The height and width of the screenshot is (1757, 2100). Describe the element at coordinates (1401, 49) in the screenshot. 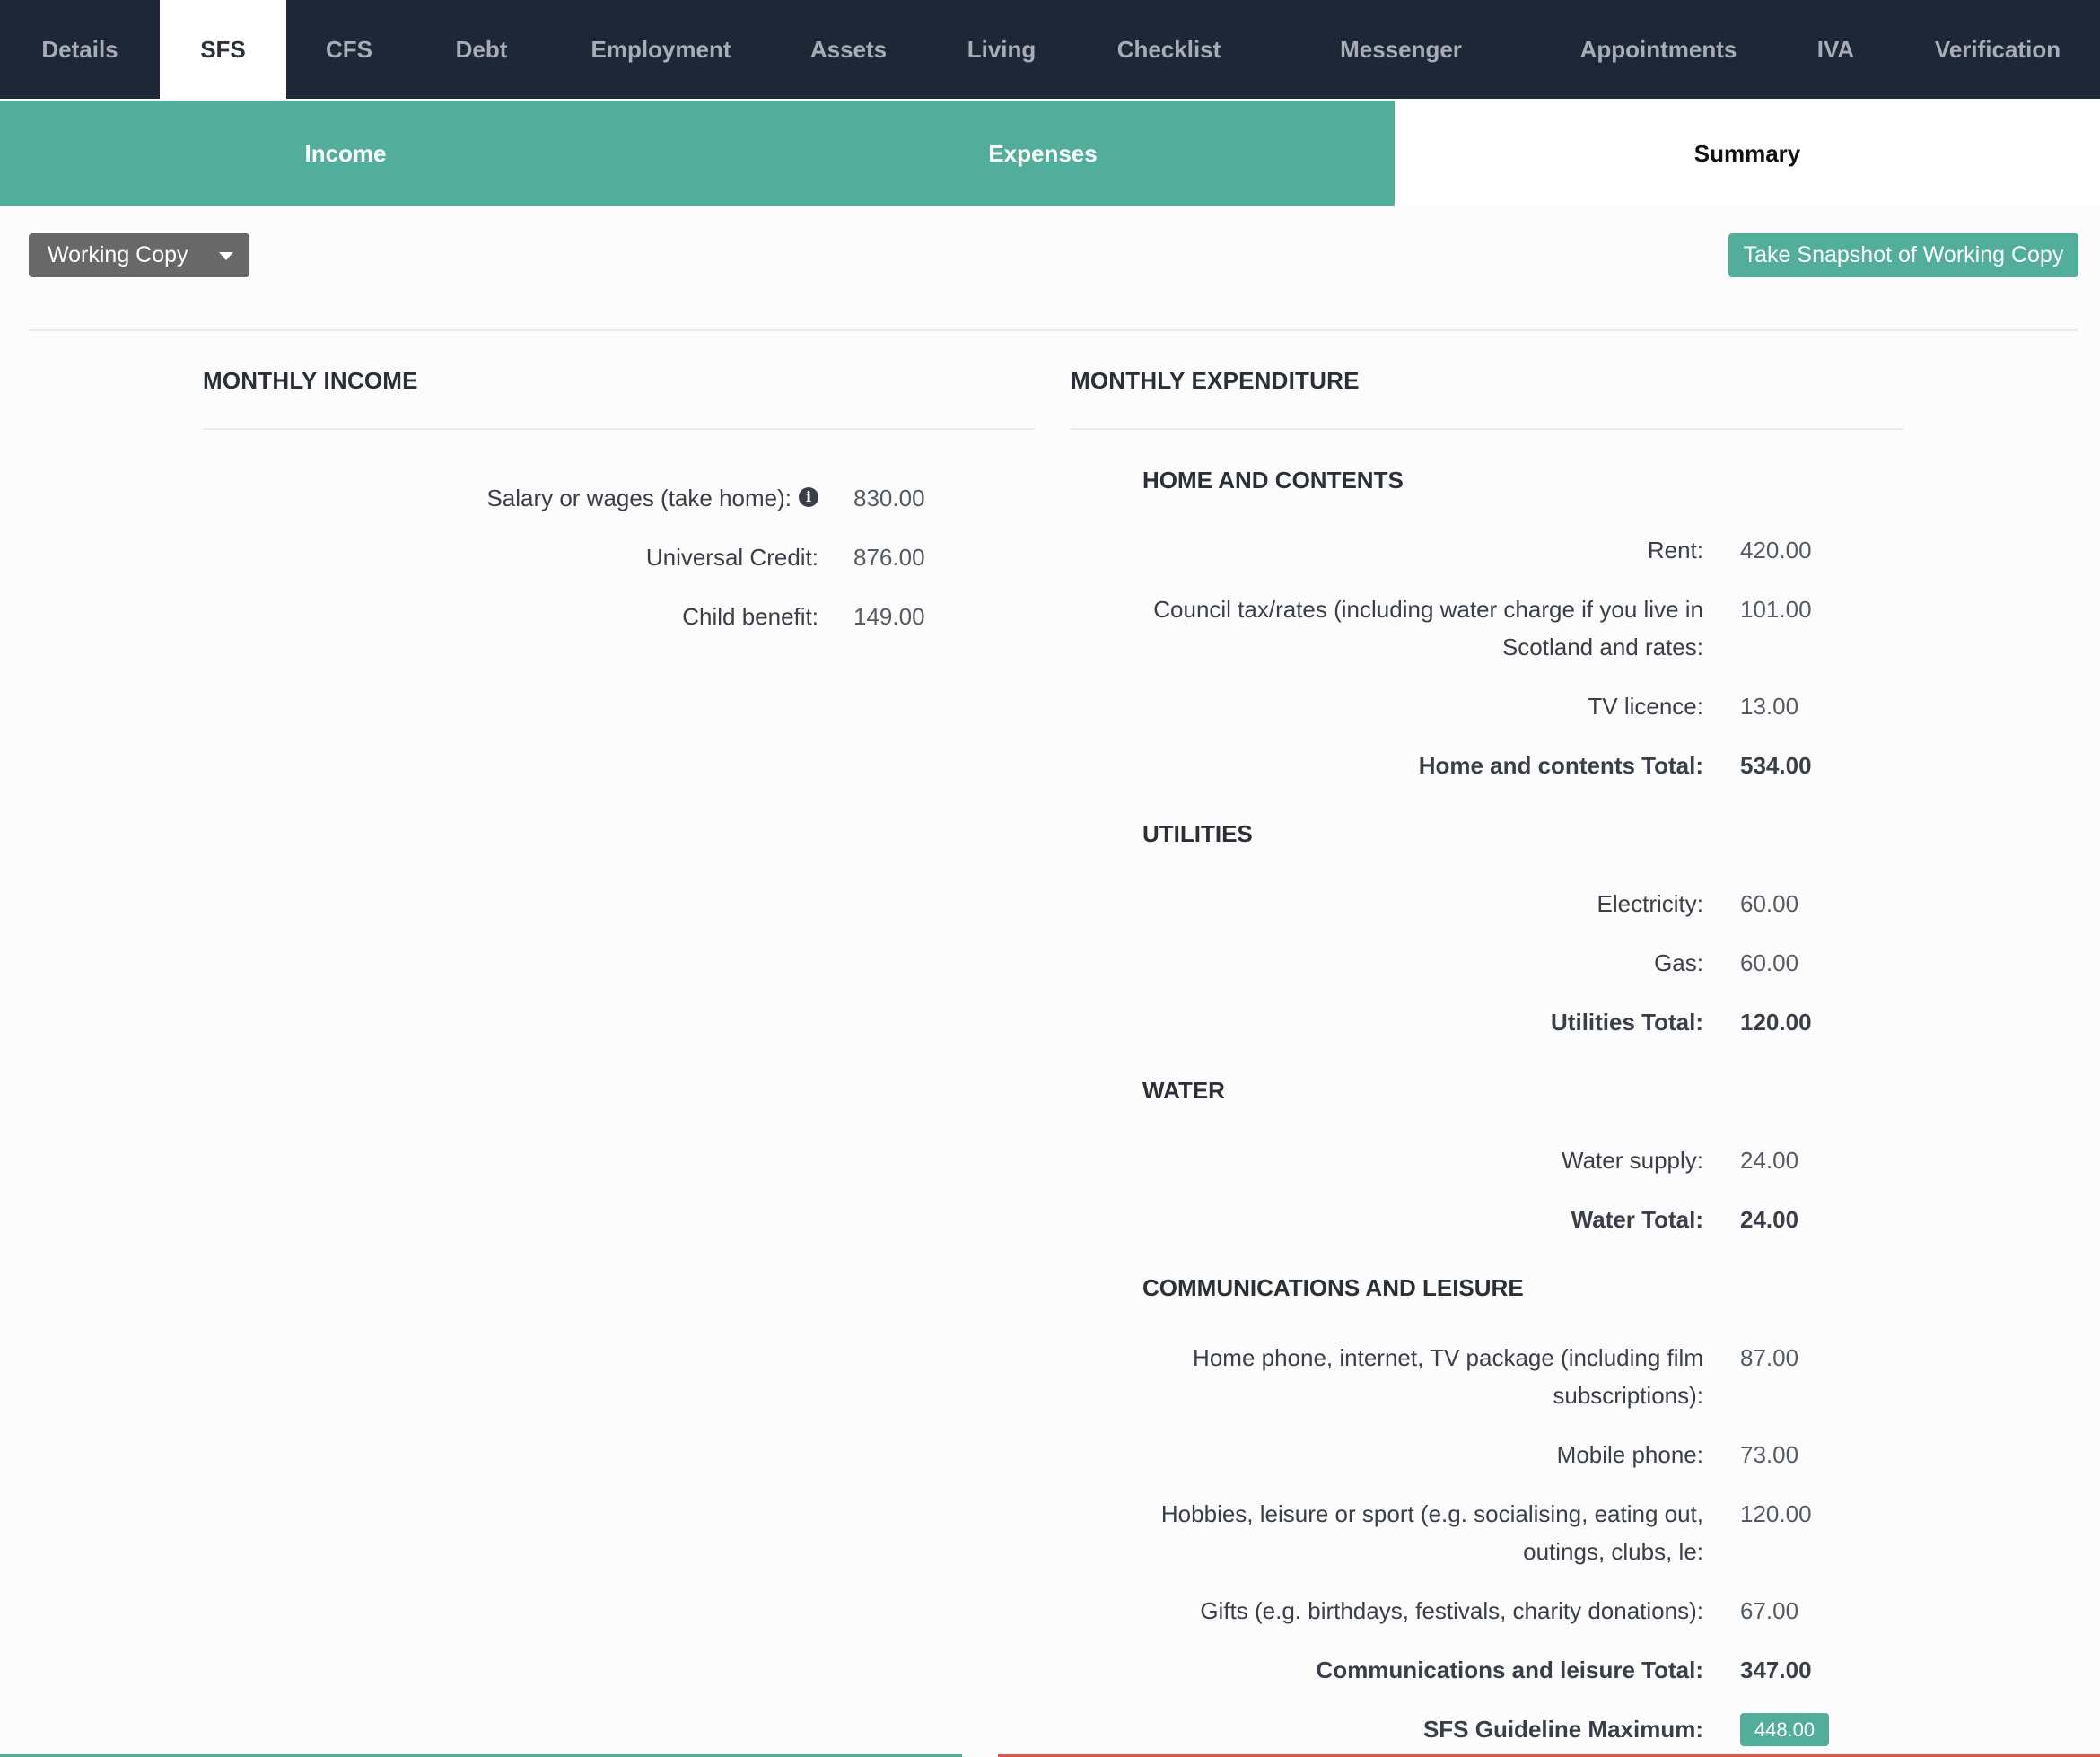

I see `tab-messenger: Messenger` at that location.